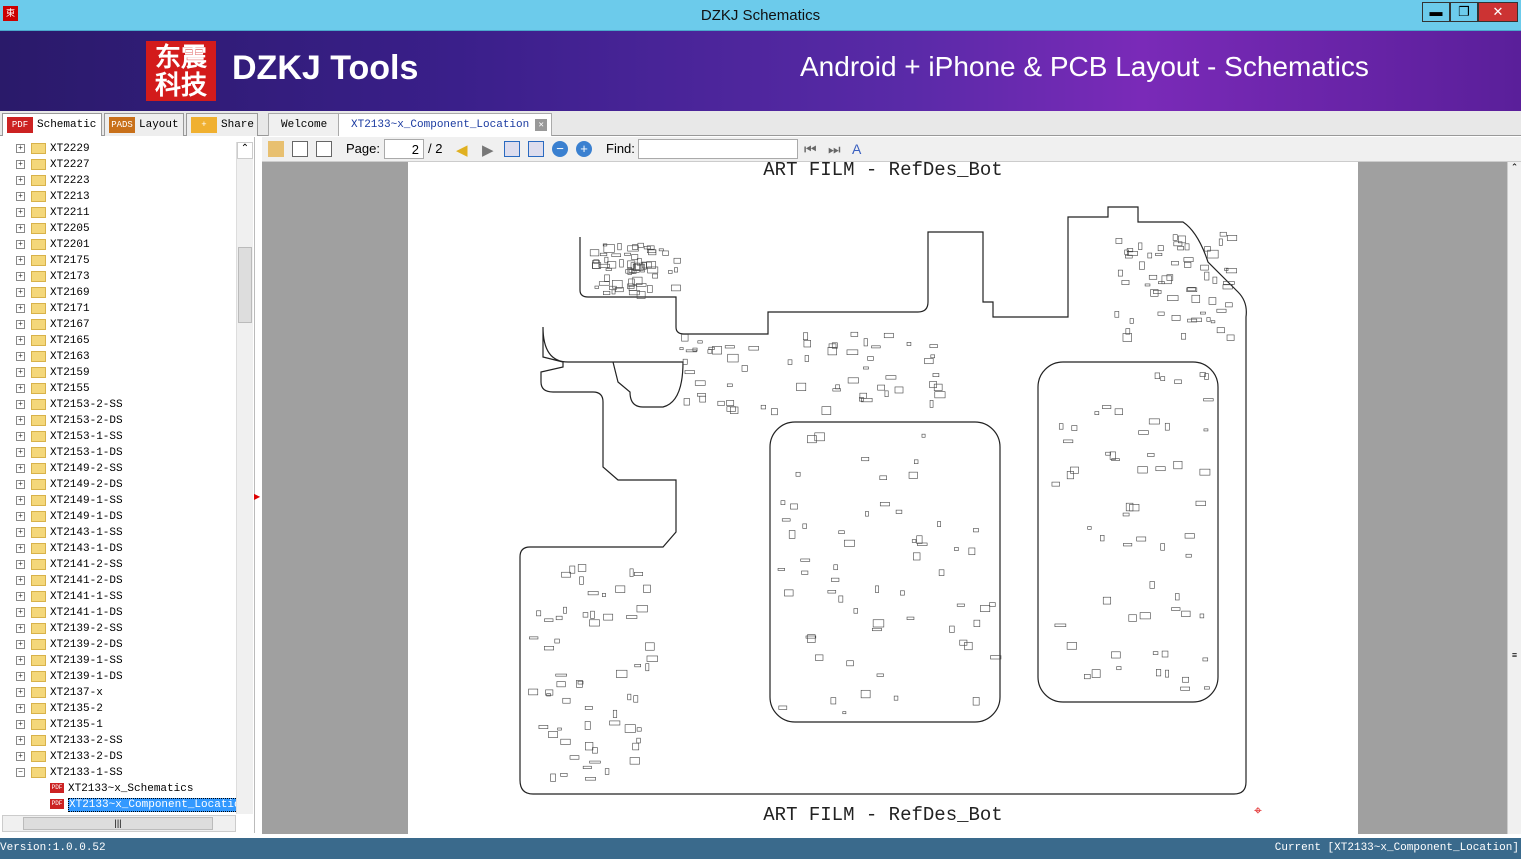 This screenshot has width=1521, height=859. What do you see at coordinates (69, 773) in the screenshot?
I see `tree-item: − XT2133-1-SS` at bounding box center [69, 773].